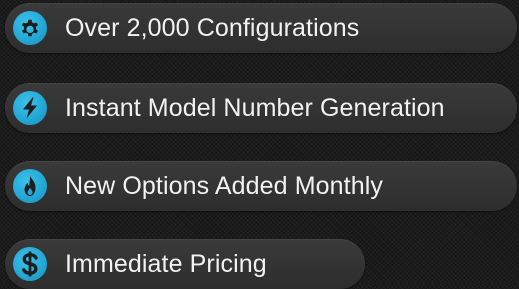 This screenshot has height=289, width=519. What do you see at coordinates (30, 28) in the screenshot?
I see `gear-icon` at bounding box center [30, 28].